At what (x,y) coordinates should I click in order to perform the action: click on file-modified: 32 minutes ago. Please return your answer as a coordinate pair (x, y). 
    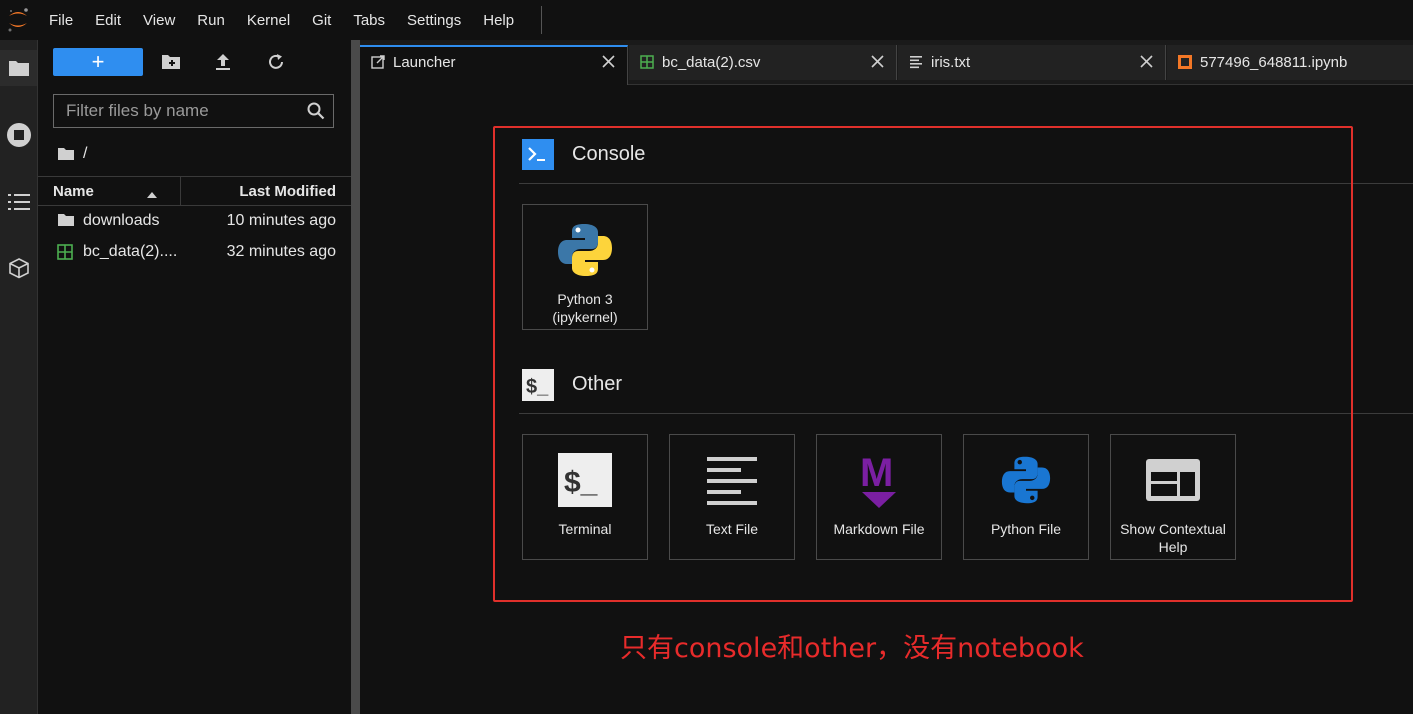
    Looking at the image, I should click on (281, 251).